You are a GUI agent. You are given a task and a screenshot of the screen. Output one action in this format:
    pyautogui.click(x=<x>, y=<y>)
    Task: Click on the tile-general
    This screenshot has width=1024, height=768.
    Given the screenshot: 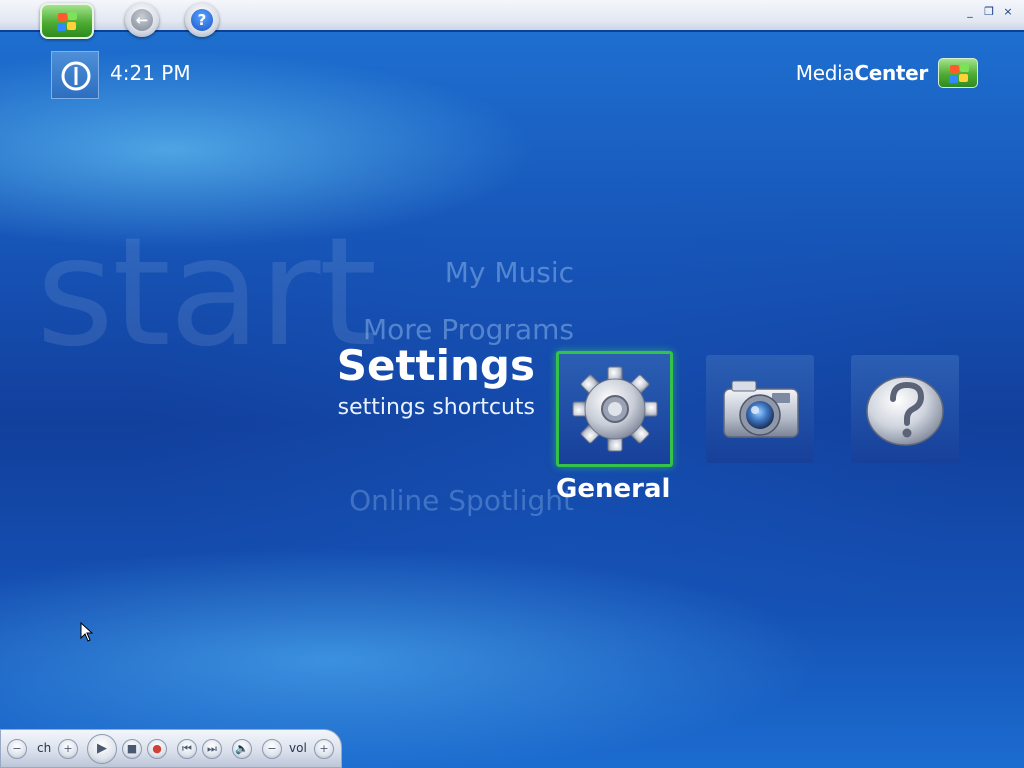 What is the action you would take?
    pyautogui.click(x=614, y=409)
    